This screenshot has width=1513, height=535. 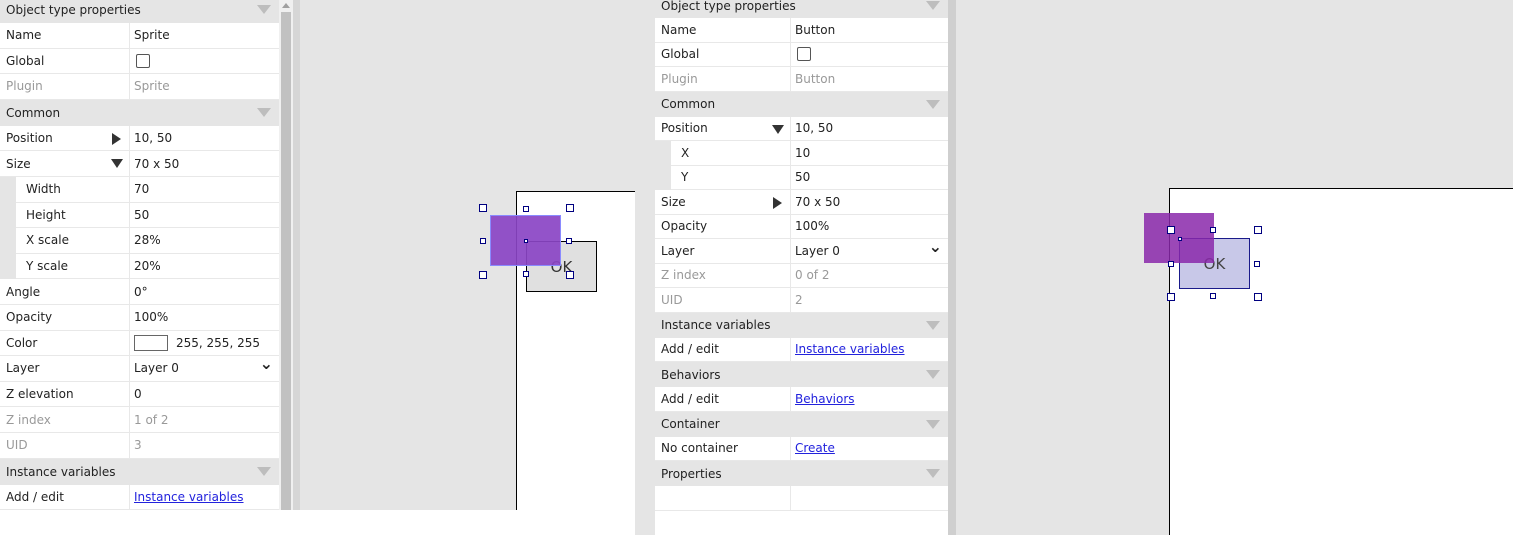 I want to click on section-header-properties: Properties, so click(x=801, y=473).